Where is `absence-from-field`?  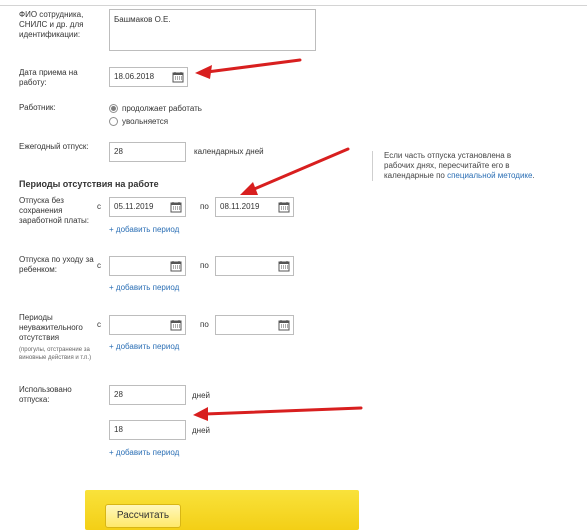
absence-from-field is located at coordinates (147, 325).